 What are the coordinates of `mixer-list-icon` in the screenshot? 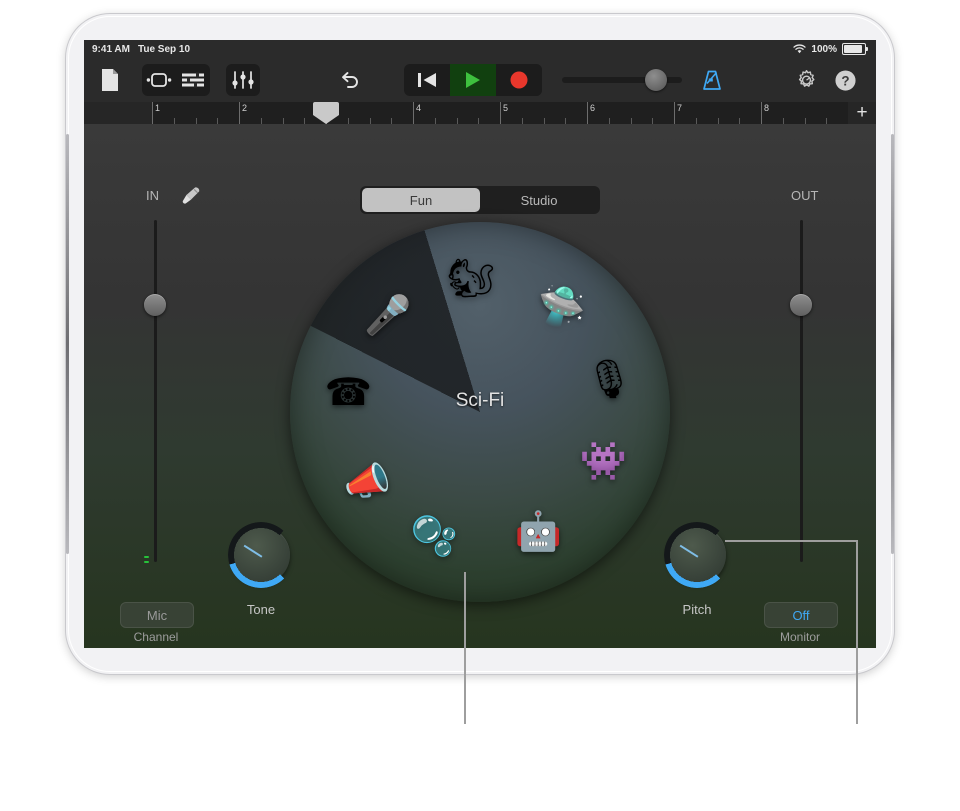 It's located at (193, 80).